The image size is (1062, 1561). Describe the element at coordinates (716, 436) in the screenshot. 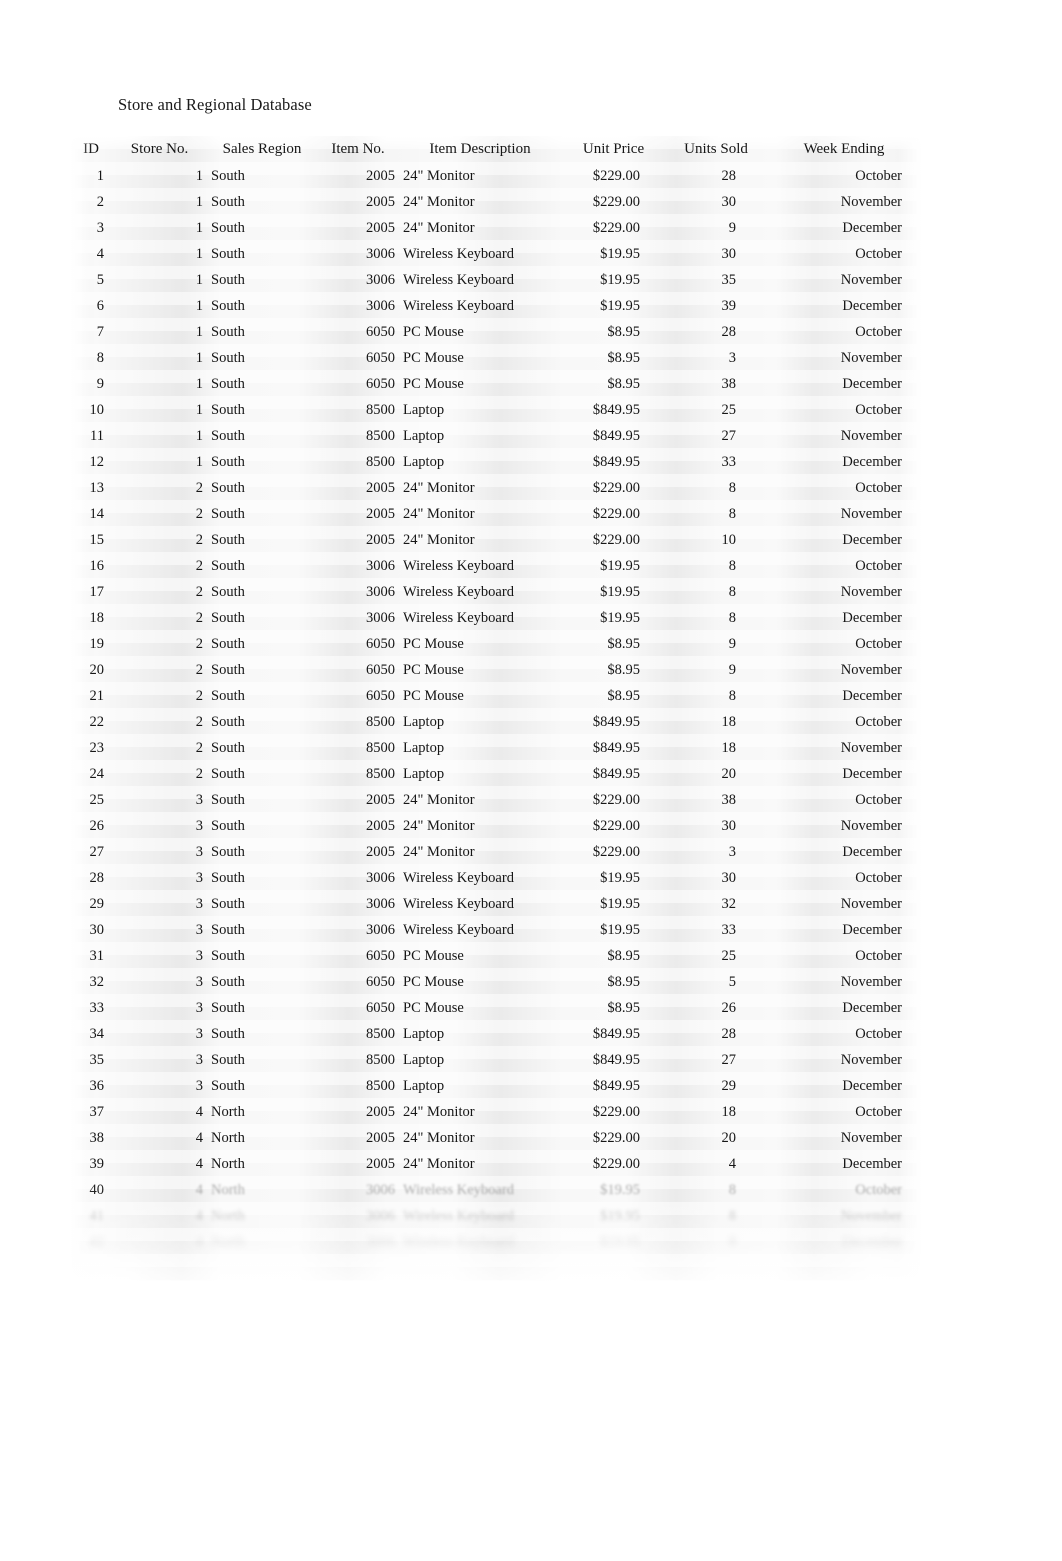

I see `cell-units_sold: 27` at that location.